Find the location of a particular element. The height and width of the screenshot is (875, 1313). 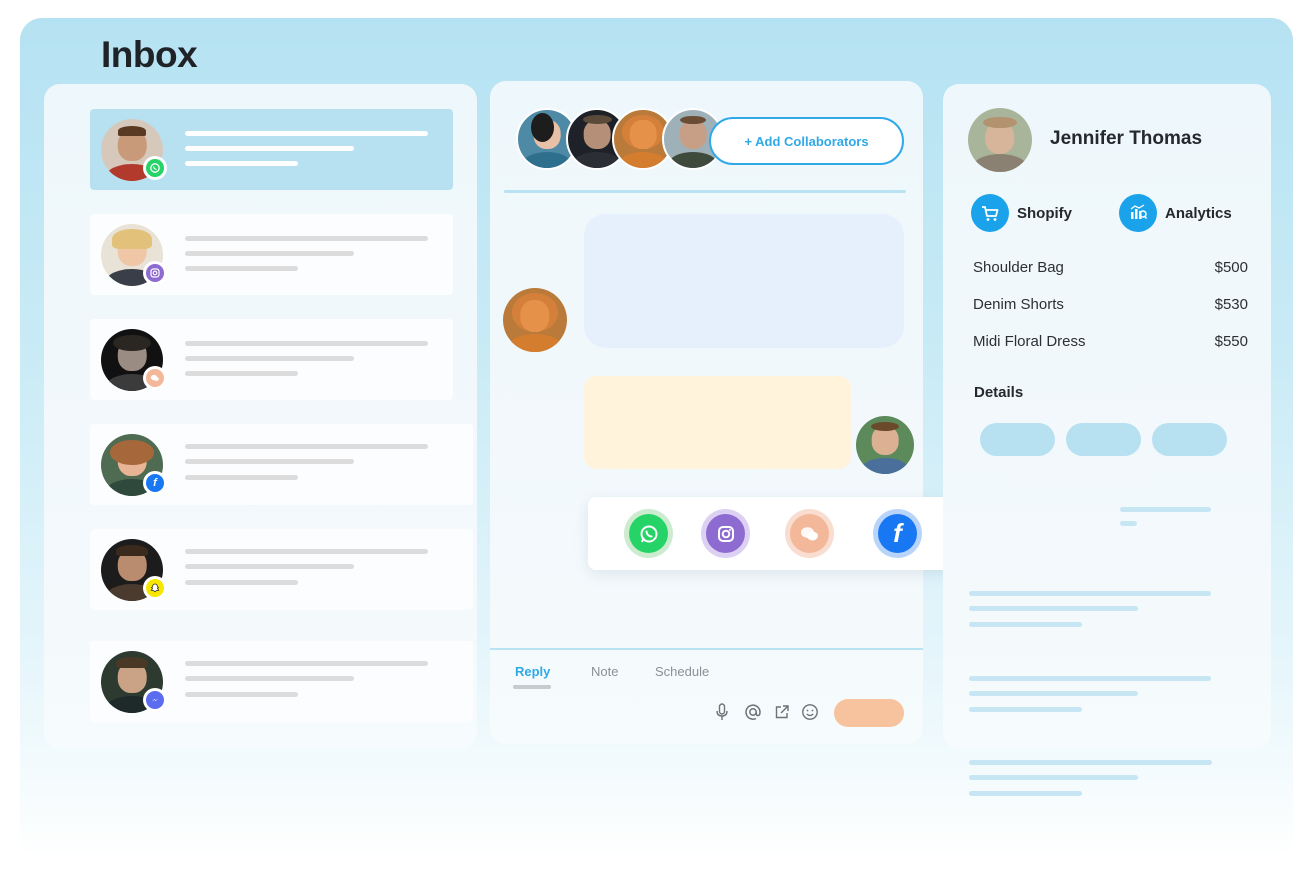

share-icon is located at coordinates (782, 712).